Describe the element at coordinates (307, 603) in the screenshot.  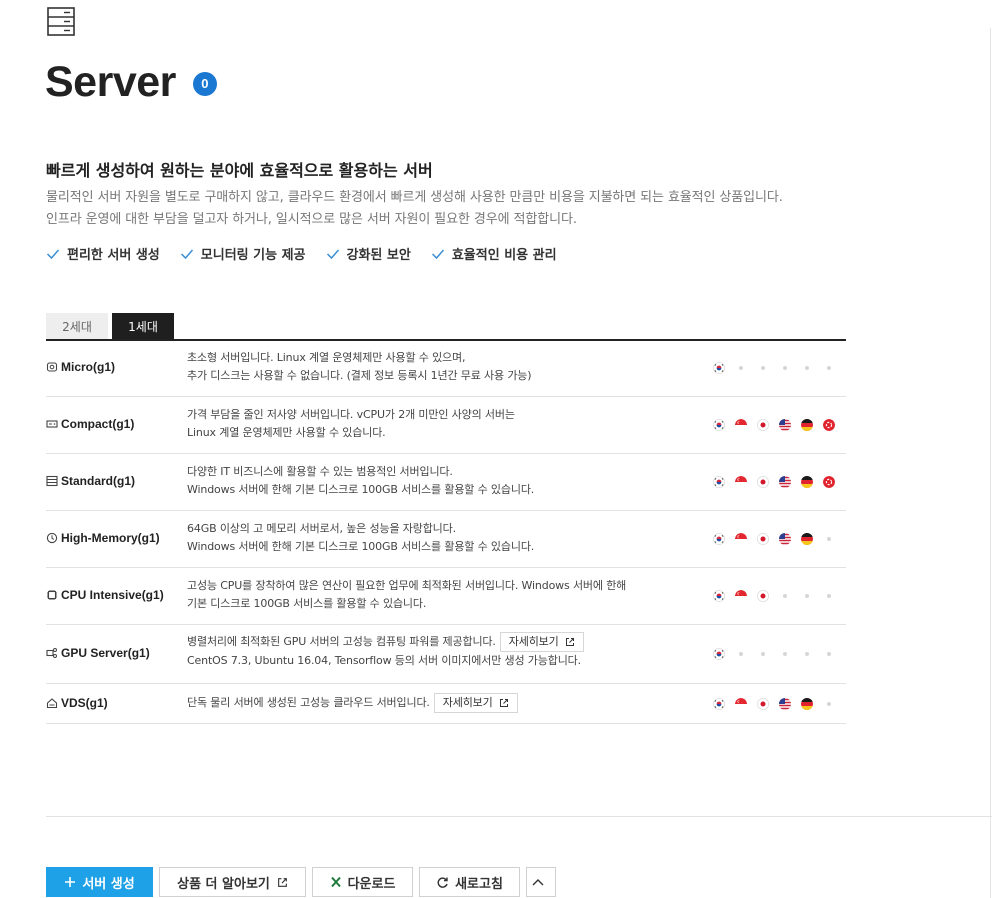
I see `product-description-text: 기본 디스크로 100GB 서비스를 활용할 수 있습니다.` at that location.